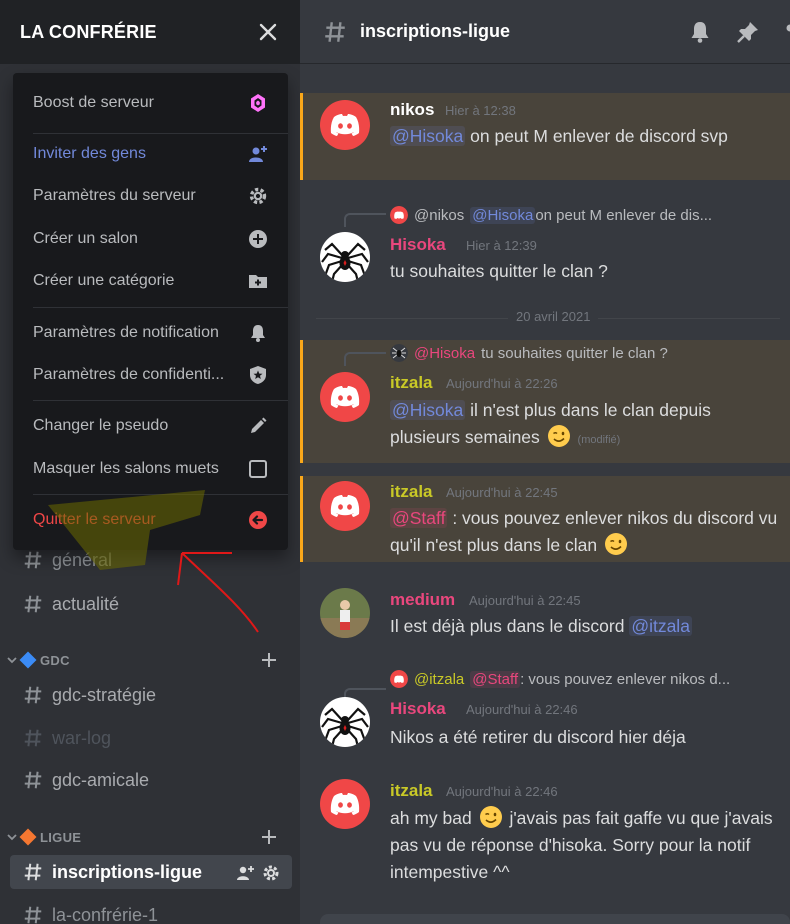  I want to click on channel-war-log: war-log, so click(151, 738).